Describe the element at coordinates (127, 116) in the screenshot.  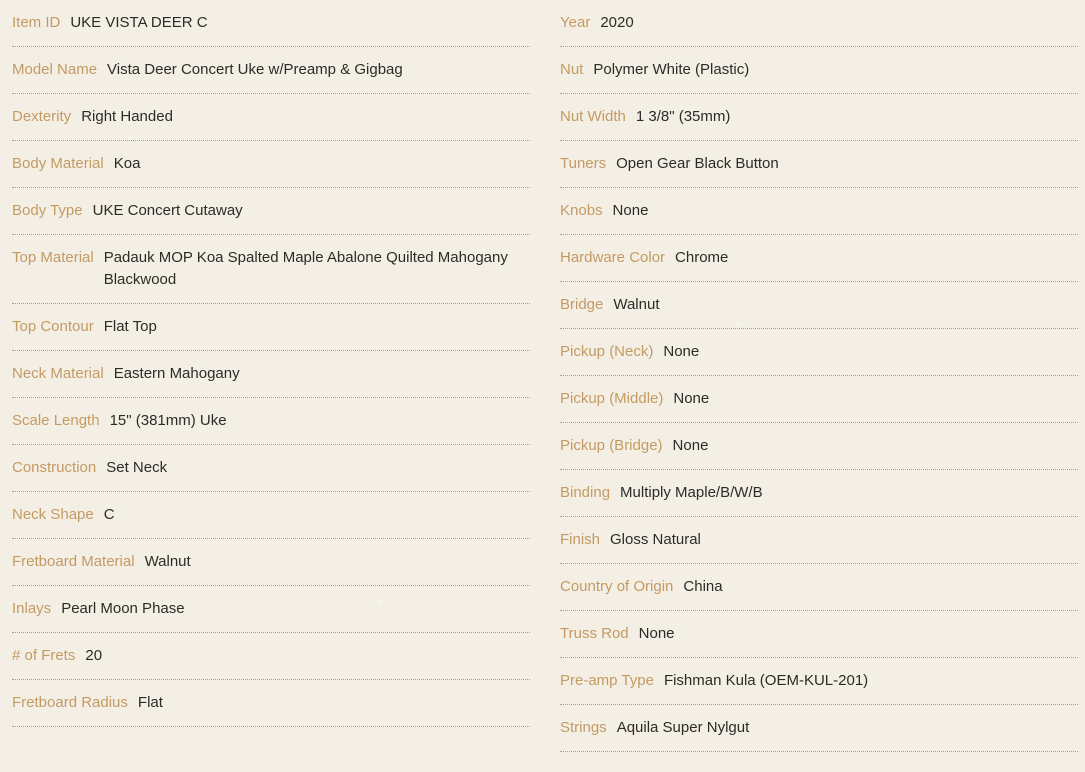
I see `spec-value: Right Handed` at that location.